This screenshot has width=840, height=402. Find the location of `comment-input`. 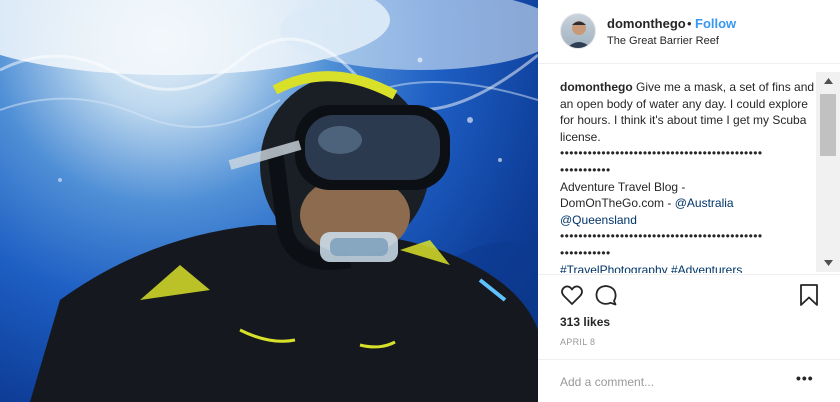

comment-input is located at coordinates (670, 382).